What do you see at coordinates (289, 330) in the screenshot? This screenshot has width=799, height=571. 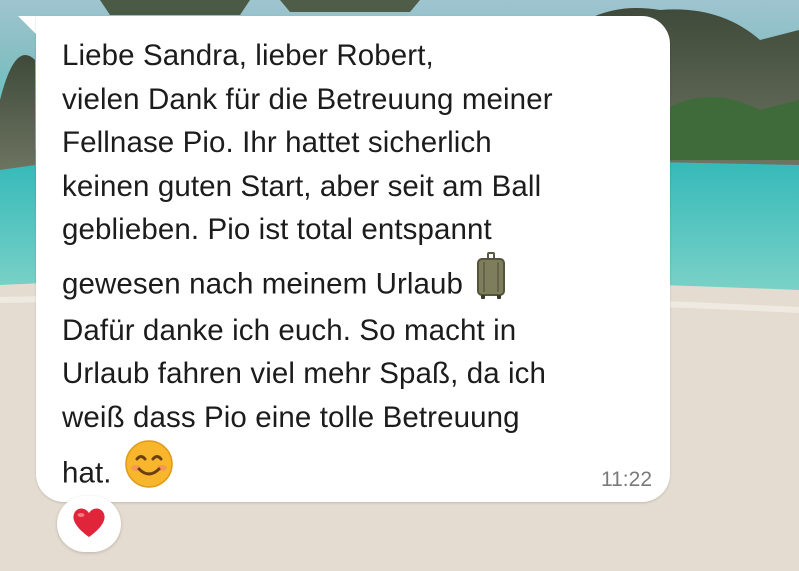 I see `message-line: Dafür danke ich euch. So macht in` at bounding box center [289, 330].